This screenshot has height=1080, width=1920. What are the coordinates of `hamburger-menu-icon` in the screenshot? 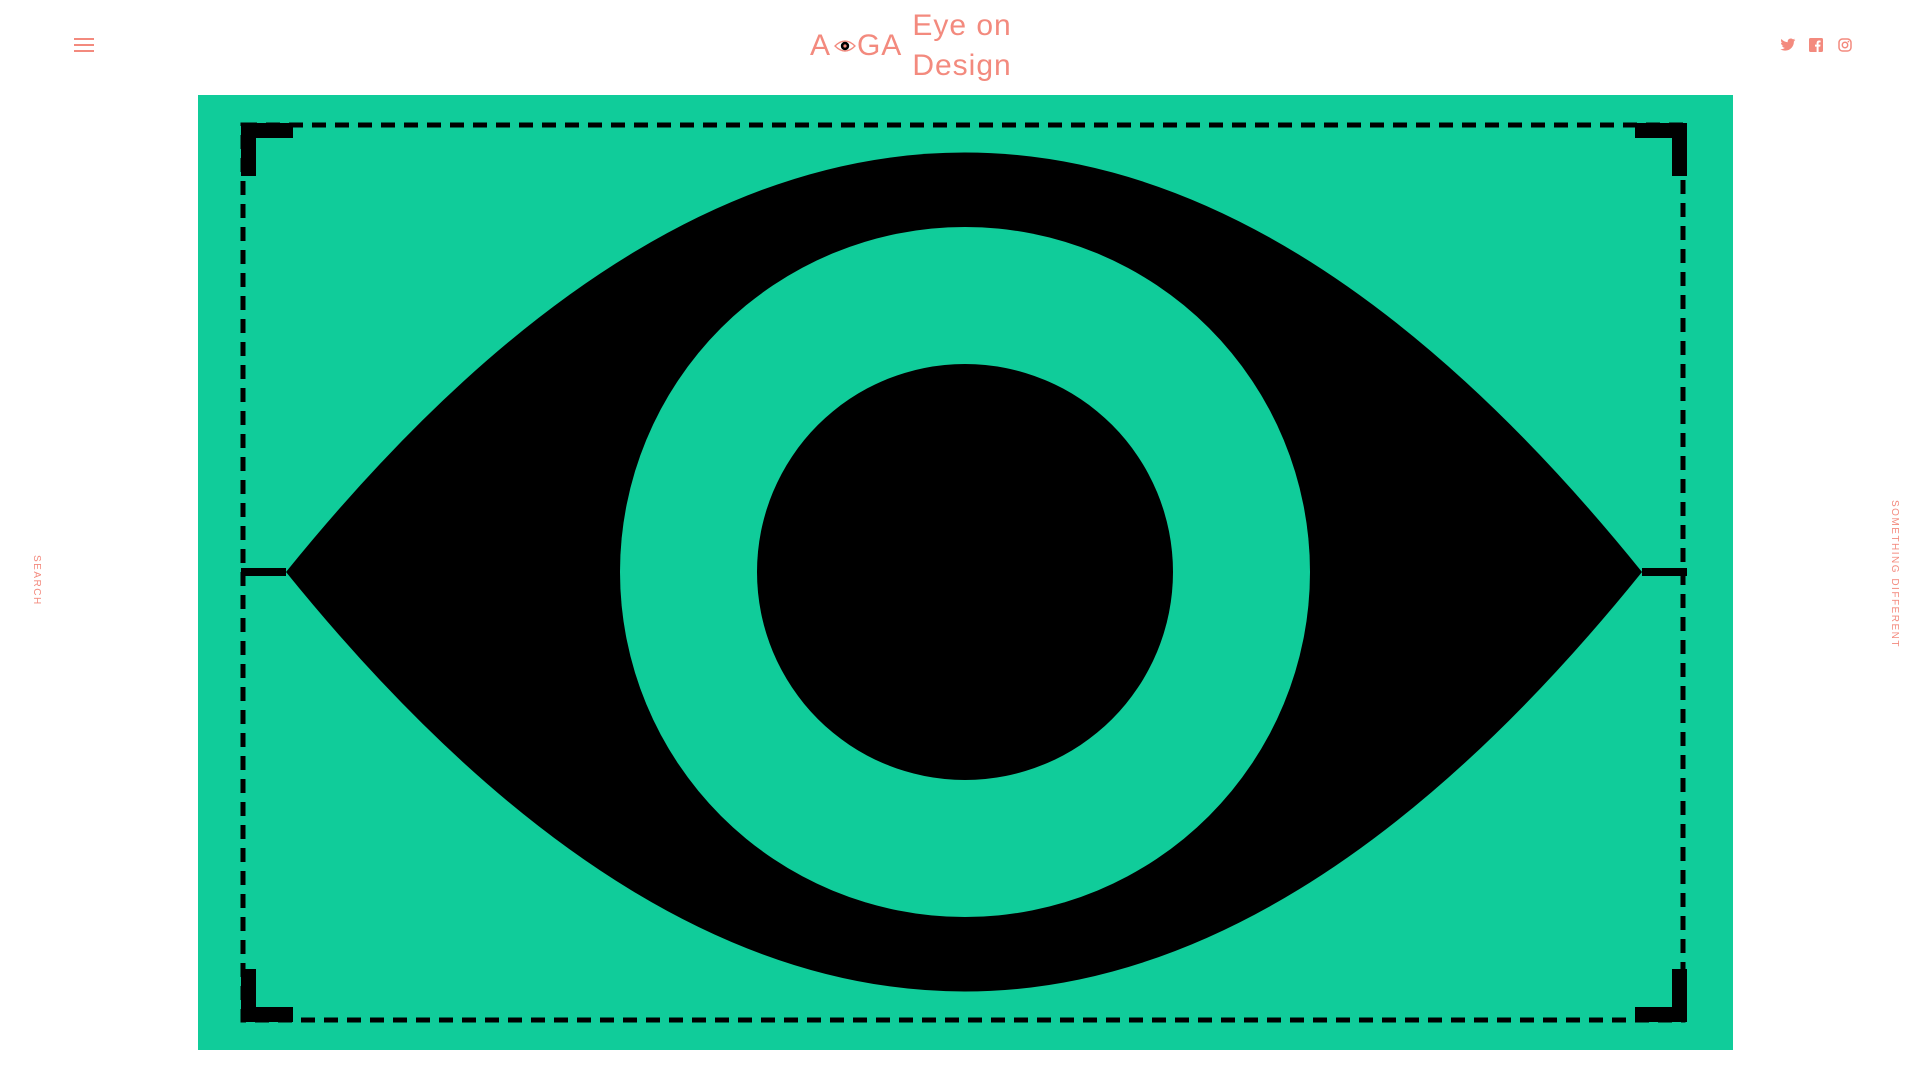 It's located at (85, 47).